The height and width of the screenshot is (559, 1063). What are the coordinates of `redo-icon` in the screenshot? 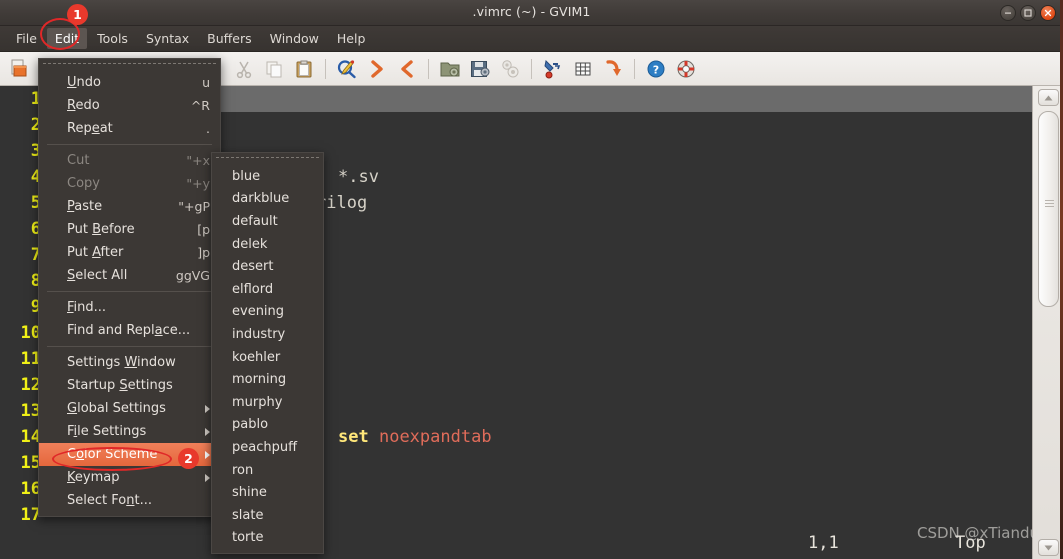 It's located at (377, 69).